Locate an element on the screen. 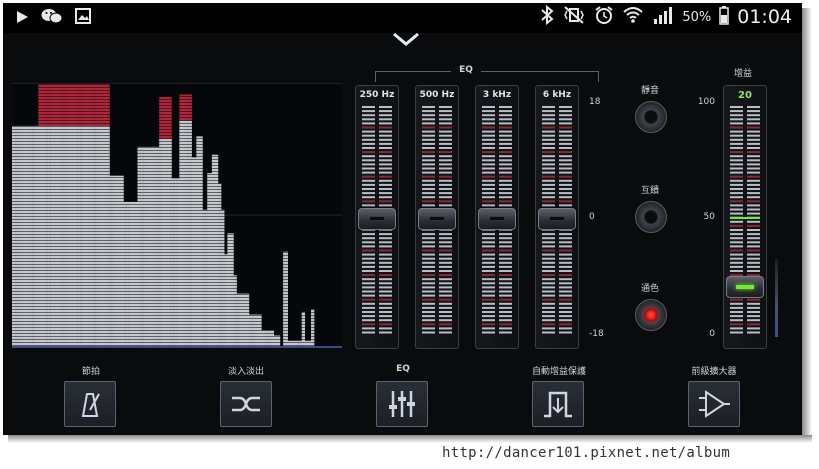 This screenshot has width=819, height=469. eq-band-250hz: 250 Hz is located at coordinates (377, 217).